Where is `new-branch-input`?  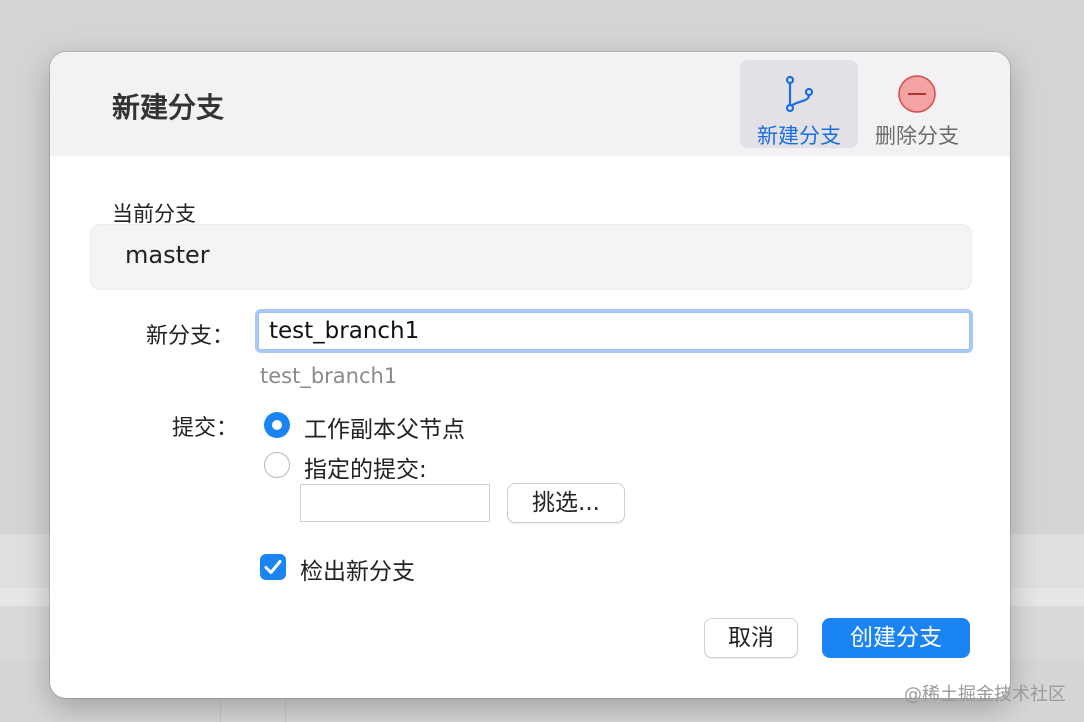
new-branch-input is located at coordinates (614, 331).